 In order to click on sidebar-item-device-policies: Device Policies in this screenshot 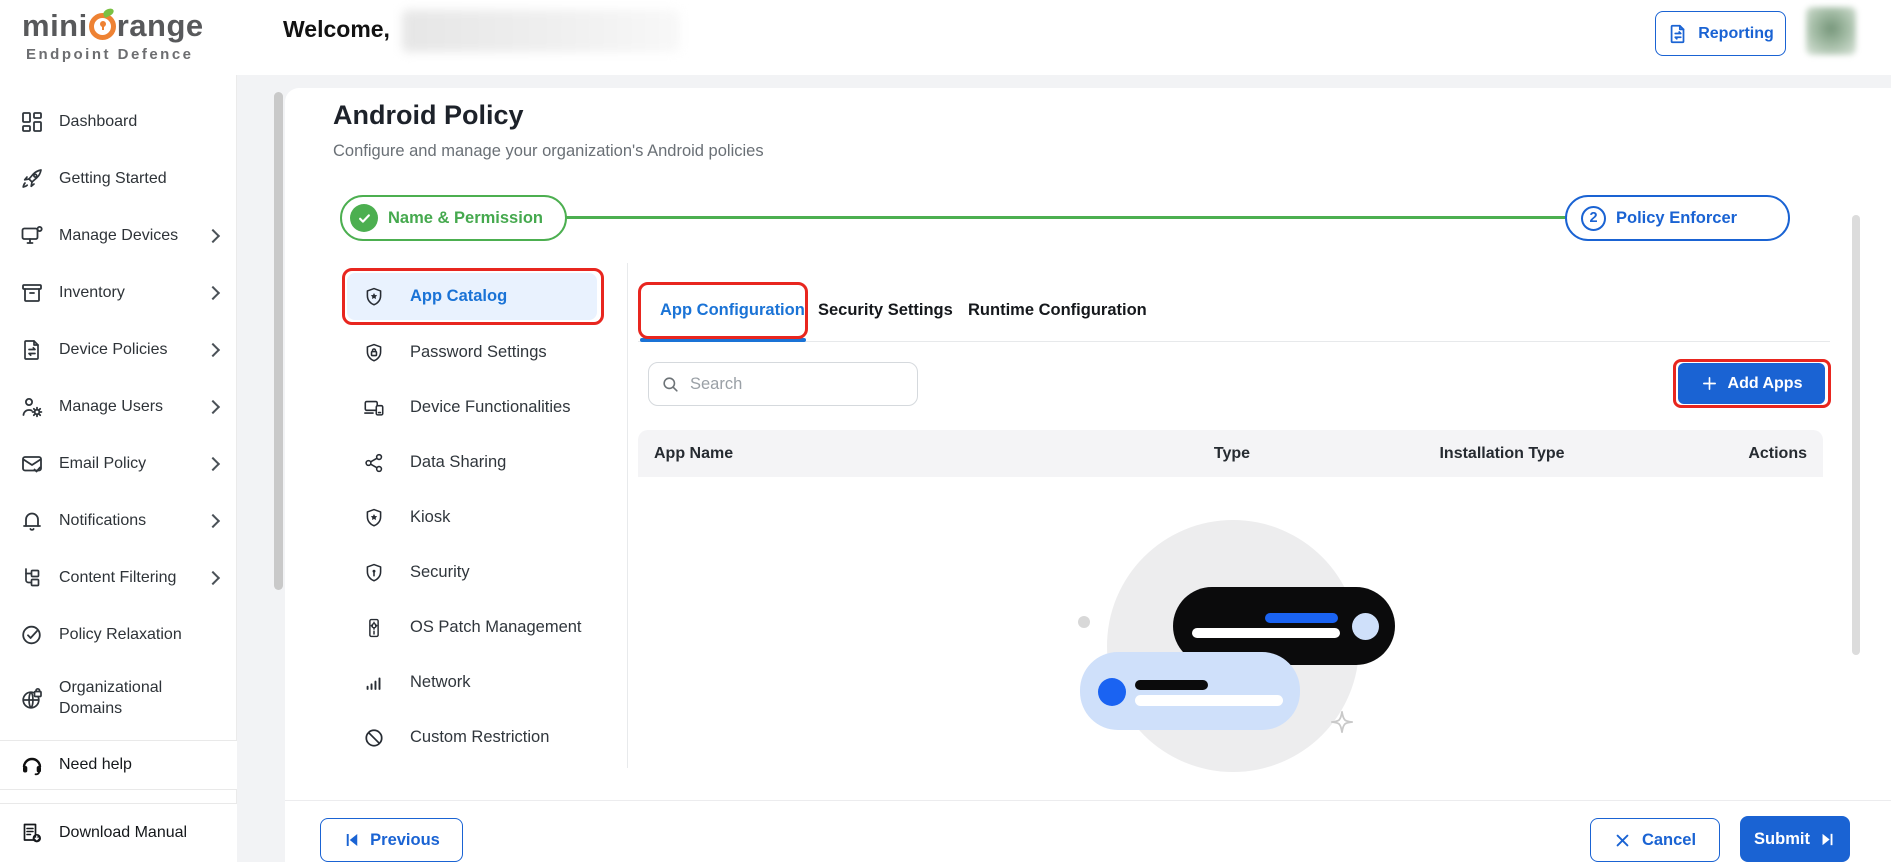, I will do `click(118, 350)`.